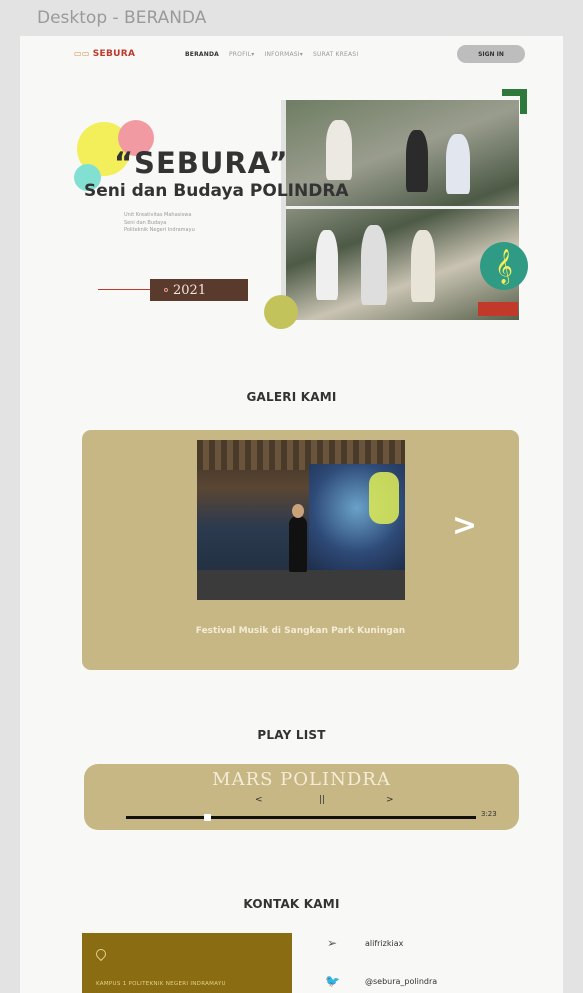 The image size is (583, 993). Describe the element at coordinates (301, 797) in the screenshot. I see `music-player: MARS POLINDRA < || > 3:23` at that location.